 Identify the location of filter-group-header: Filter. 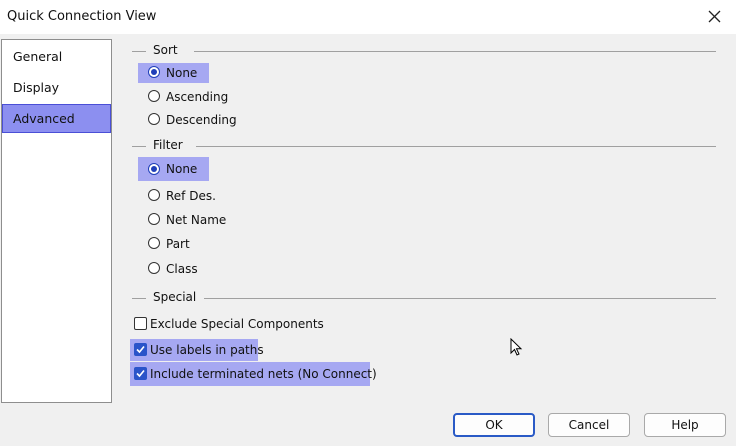
(424, 145).